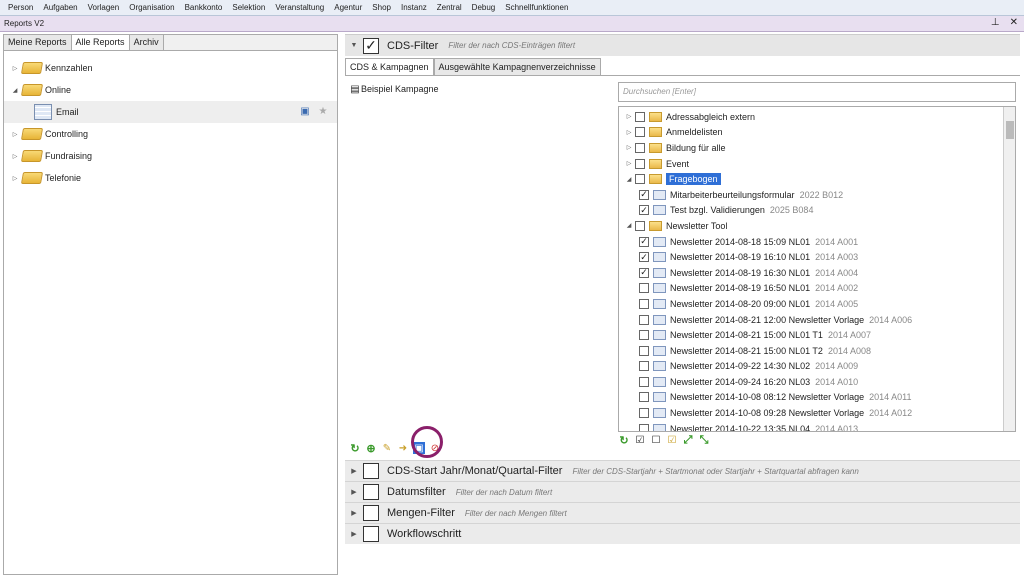  I want to click on menu-item: Zentral, so click(449, 7).